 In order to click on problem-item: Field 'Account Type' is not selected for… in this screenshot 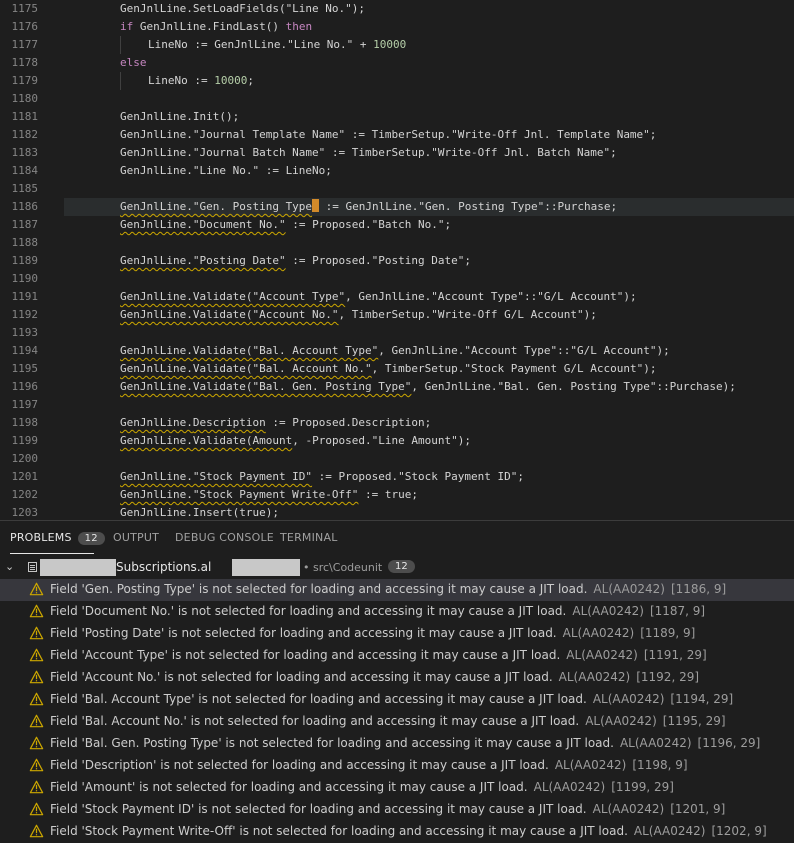, I will do `click(397, 656)`.